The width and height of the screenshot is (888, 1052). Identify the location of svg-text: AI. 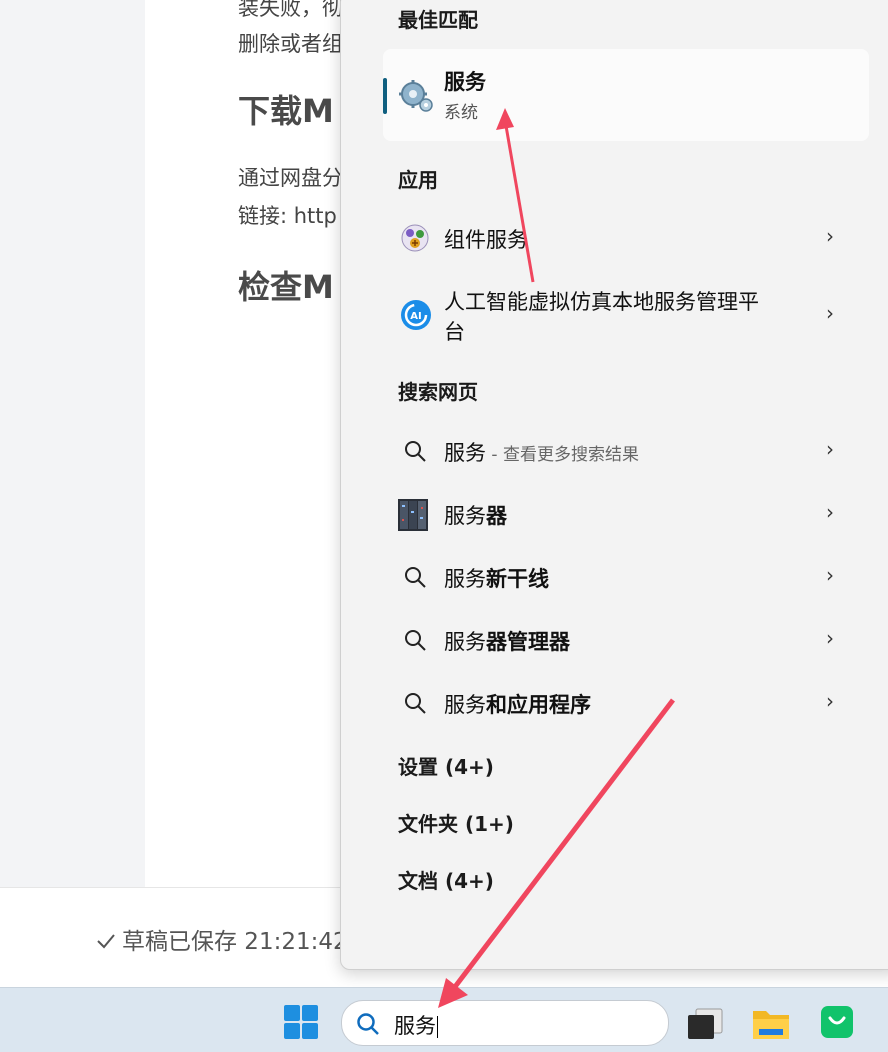
(415, 316).